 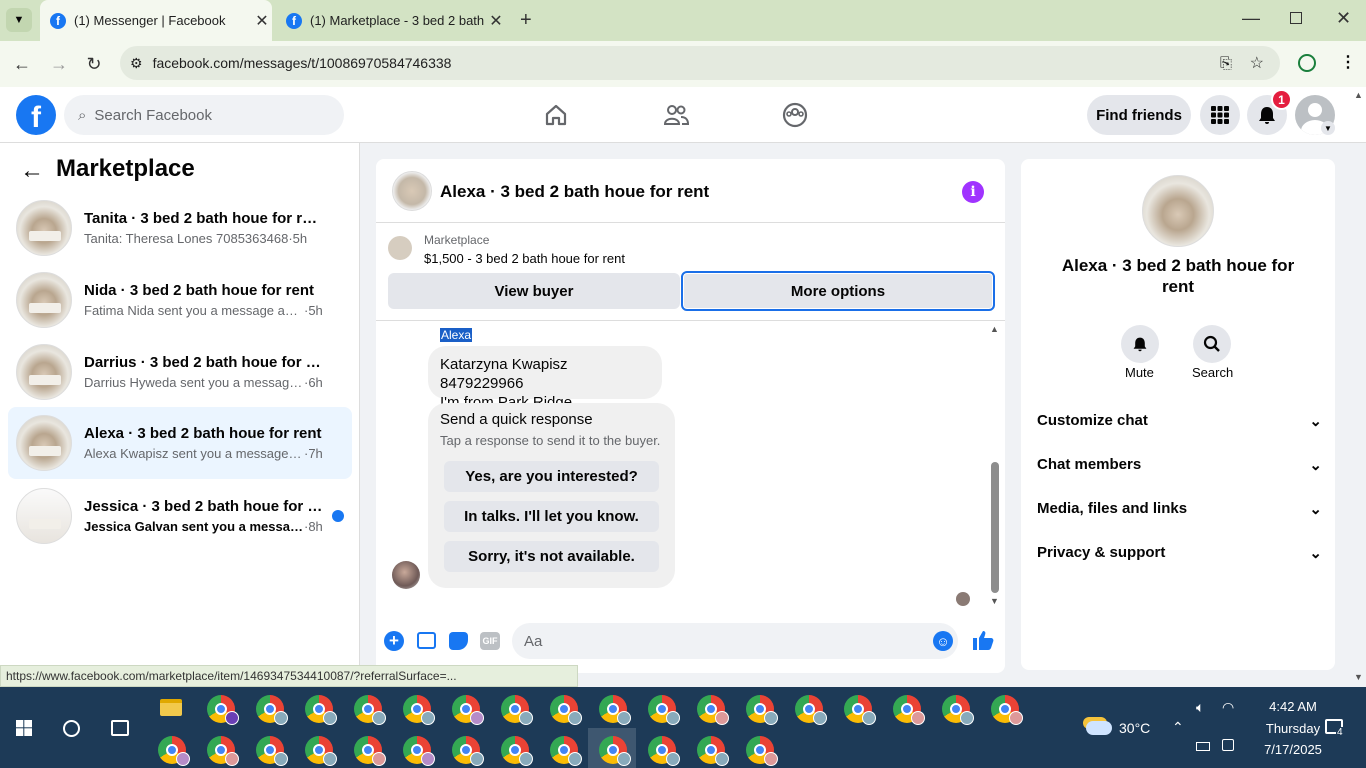 What do you see at coordinates (676, 115) in the screenshot?
I see `friends-icon` at bounding box center [676, 115].